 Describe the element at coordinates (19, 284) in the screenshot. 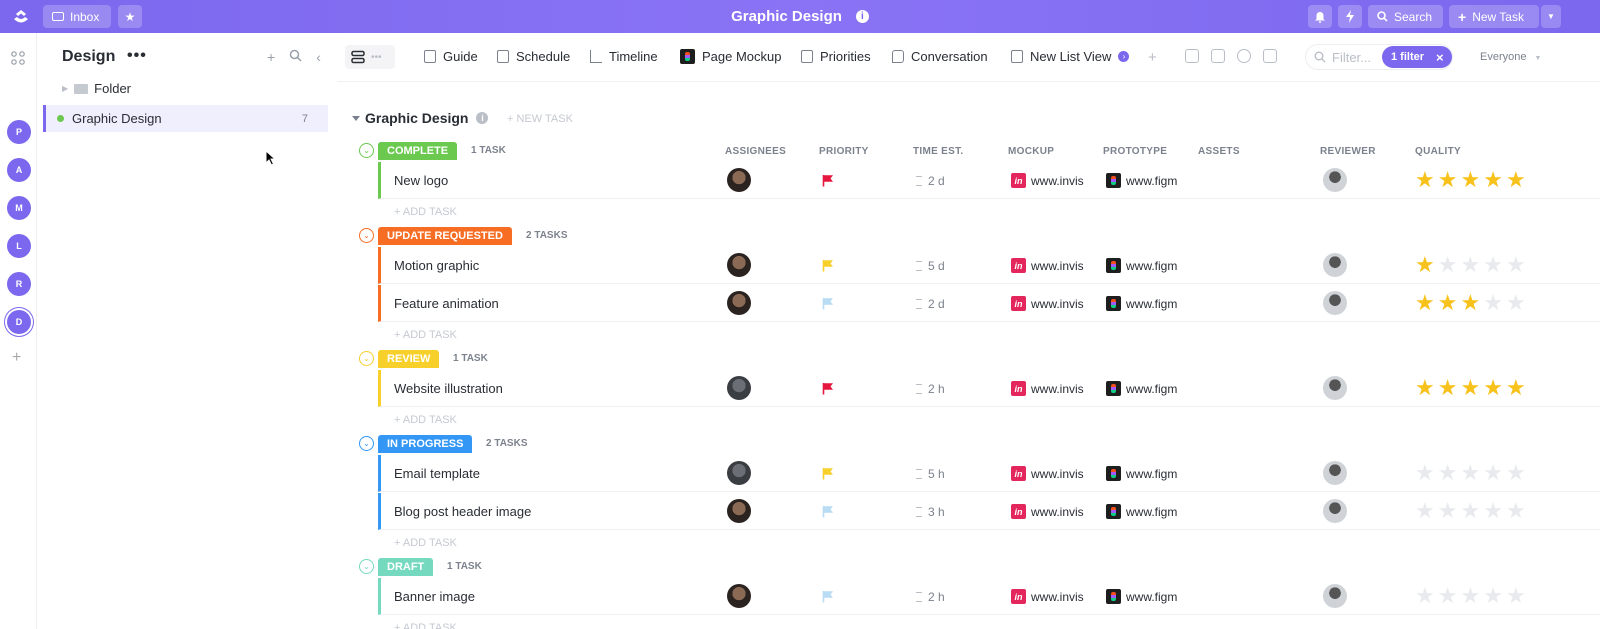

I see `space-avatar-r: R` at that location.